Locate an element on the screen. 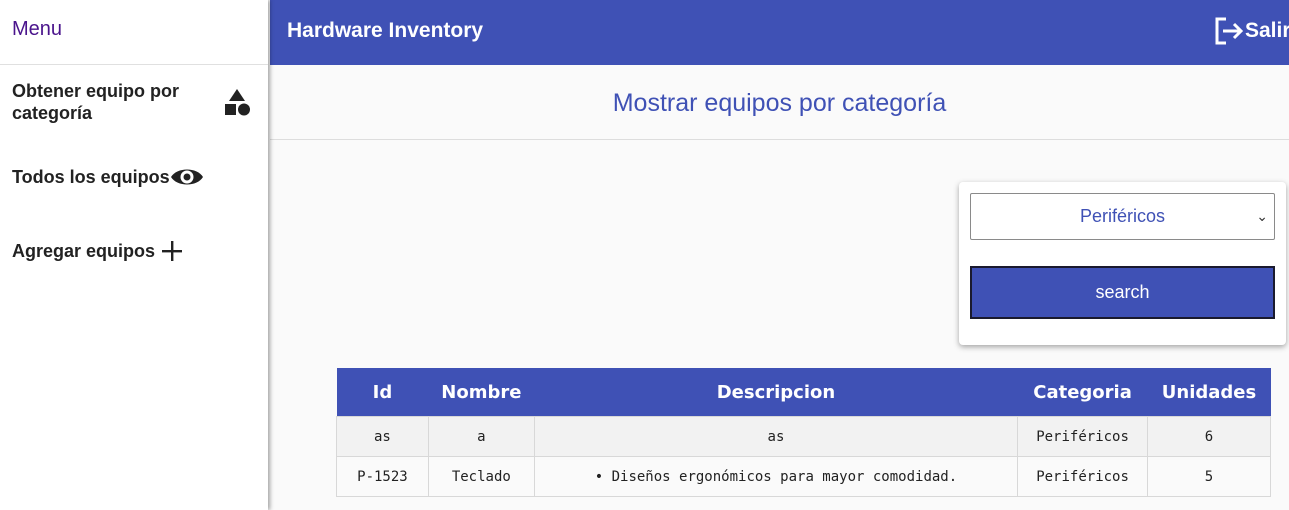  sidebar-title: Menu is located at coordinates (134, 32).